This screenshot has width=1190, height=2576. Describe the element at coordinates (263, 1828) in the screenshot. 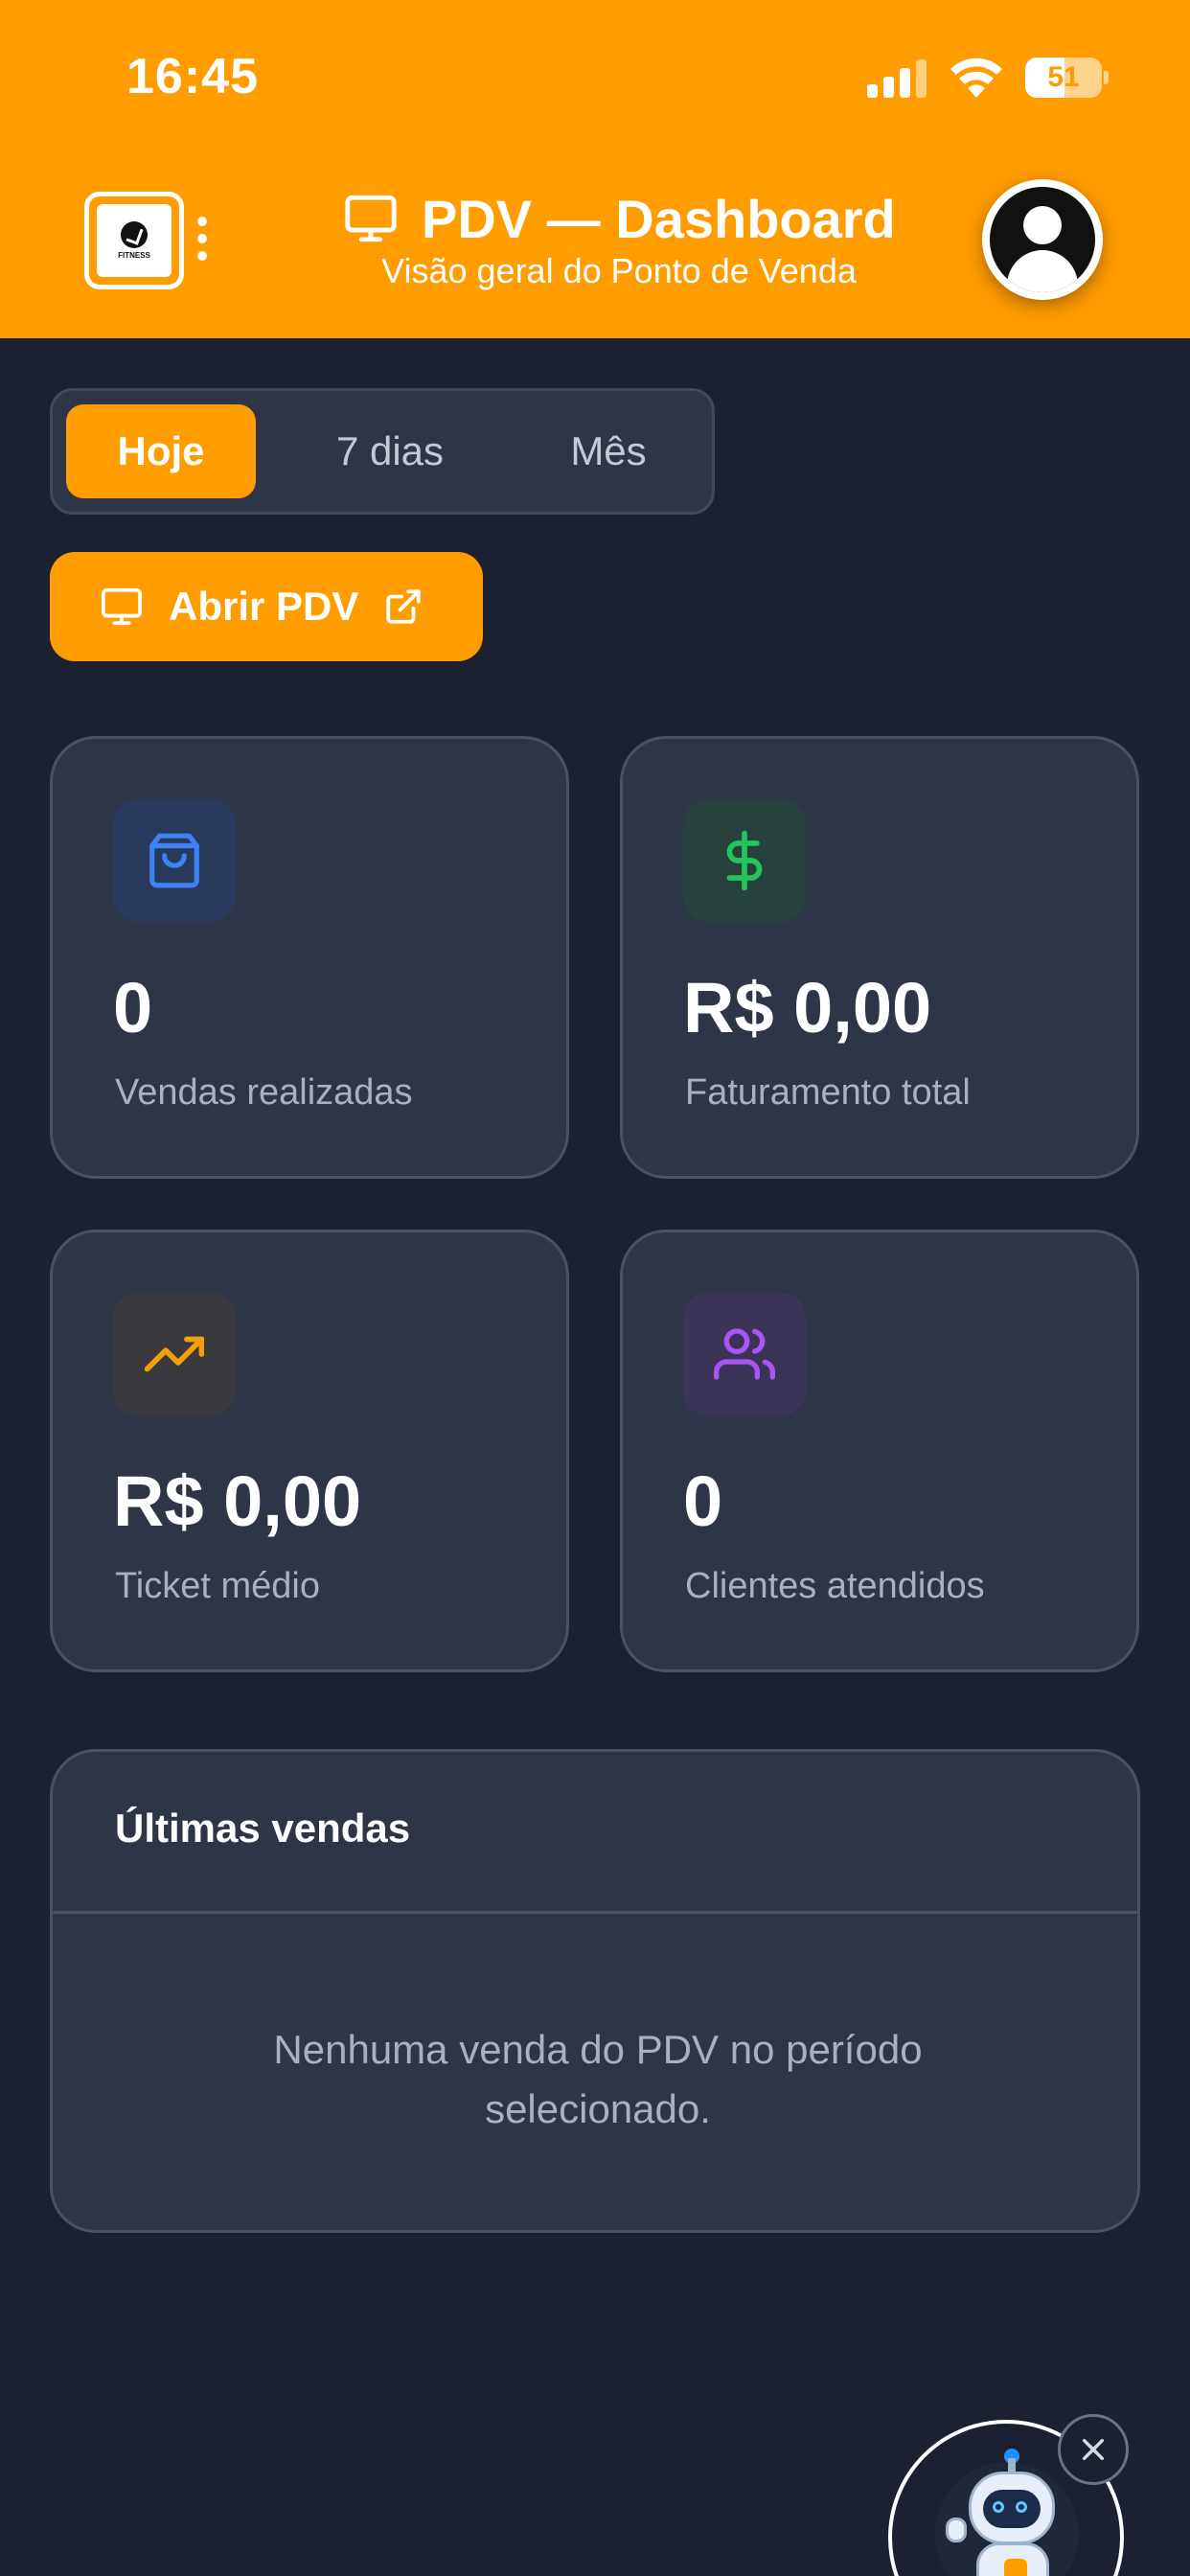

I see `latest-sales-title: Últimas vendas` at that location.